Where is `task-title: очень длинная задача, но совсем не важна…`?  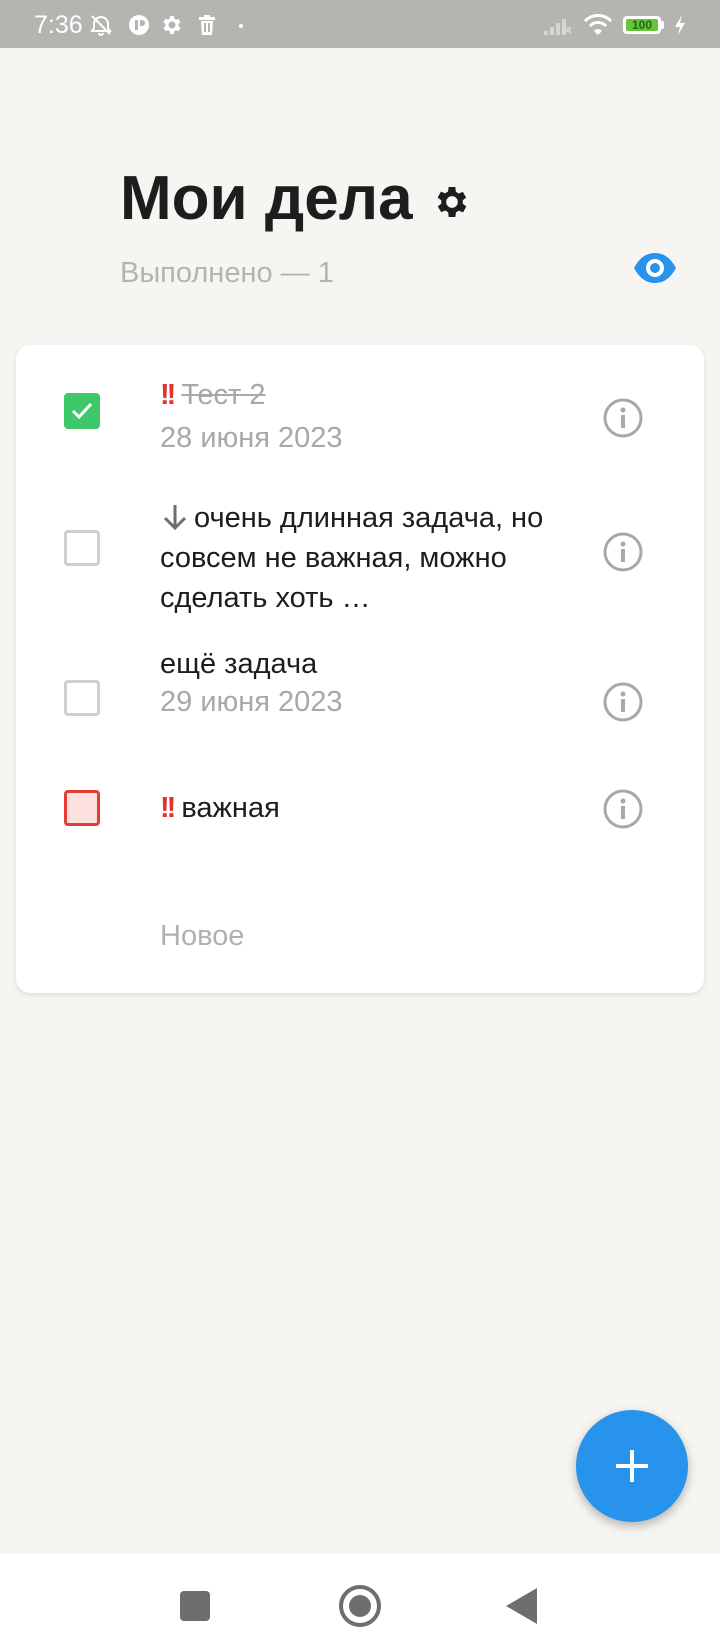
task-title: очень длинная задача, но совсем не важна… is located at coordinates (360, 558).